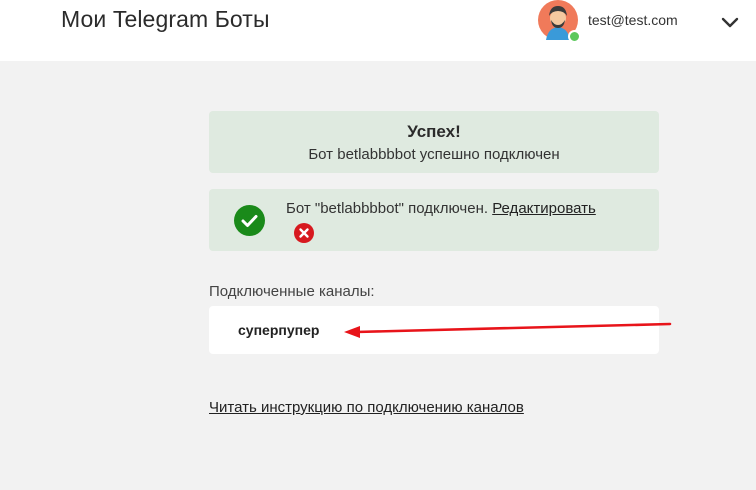 This screenshot has width=756, height=490. I want to click on top-bar: Мои Telegram Боты test@test.com, so click(378, 30).